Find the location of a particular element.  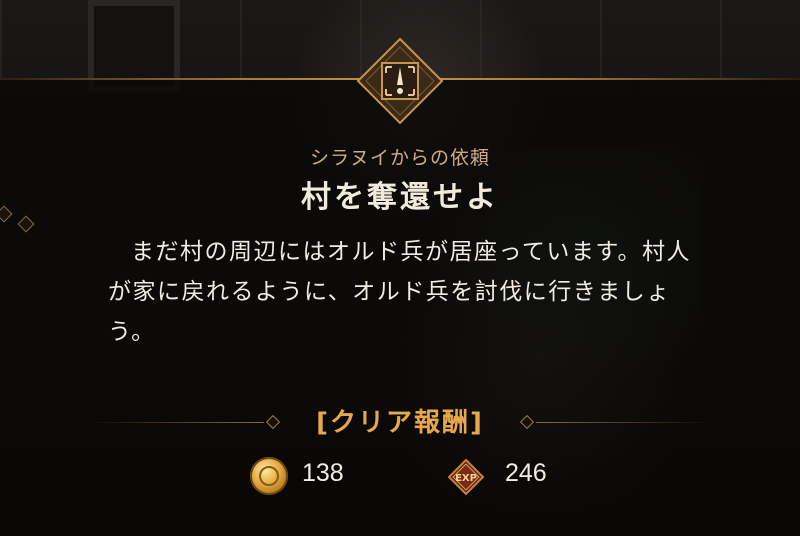

gold-reward-value: 138 is located at coordinates (323, 473).